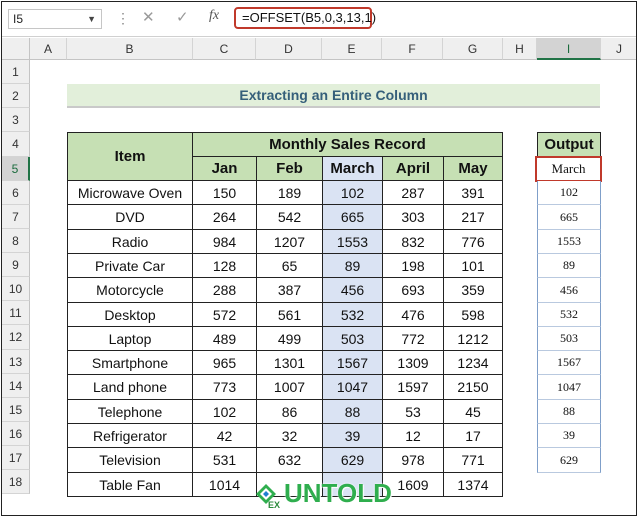 The image size is (640, 519). Describe the element at coordinates (473, 460) in the screenshot. I see `table-cell-may: 771` at that location.